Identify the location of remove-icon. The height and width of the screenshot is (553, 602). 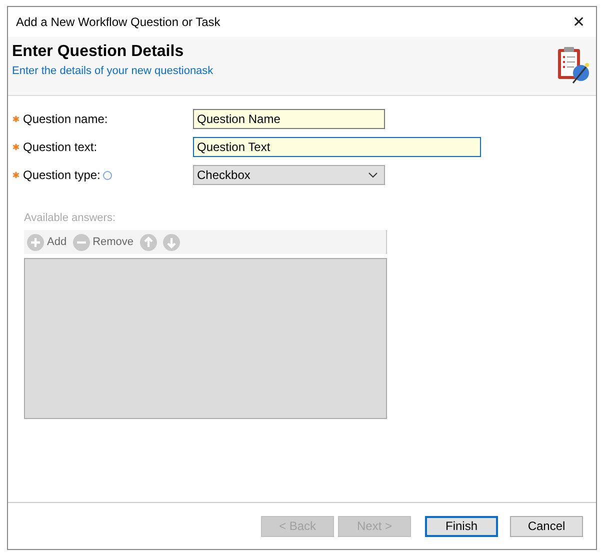
(81, 242).